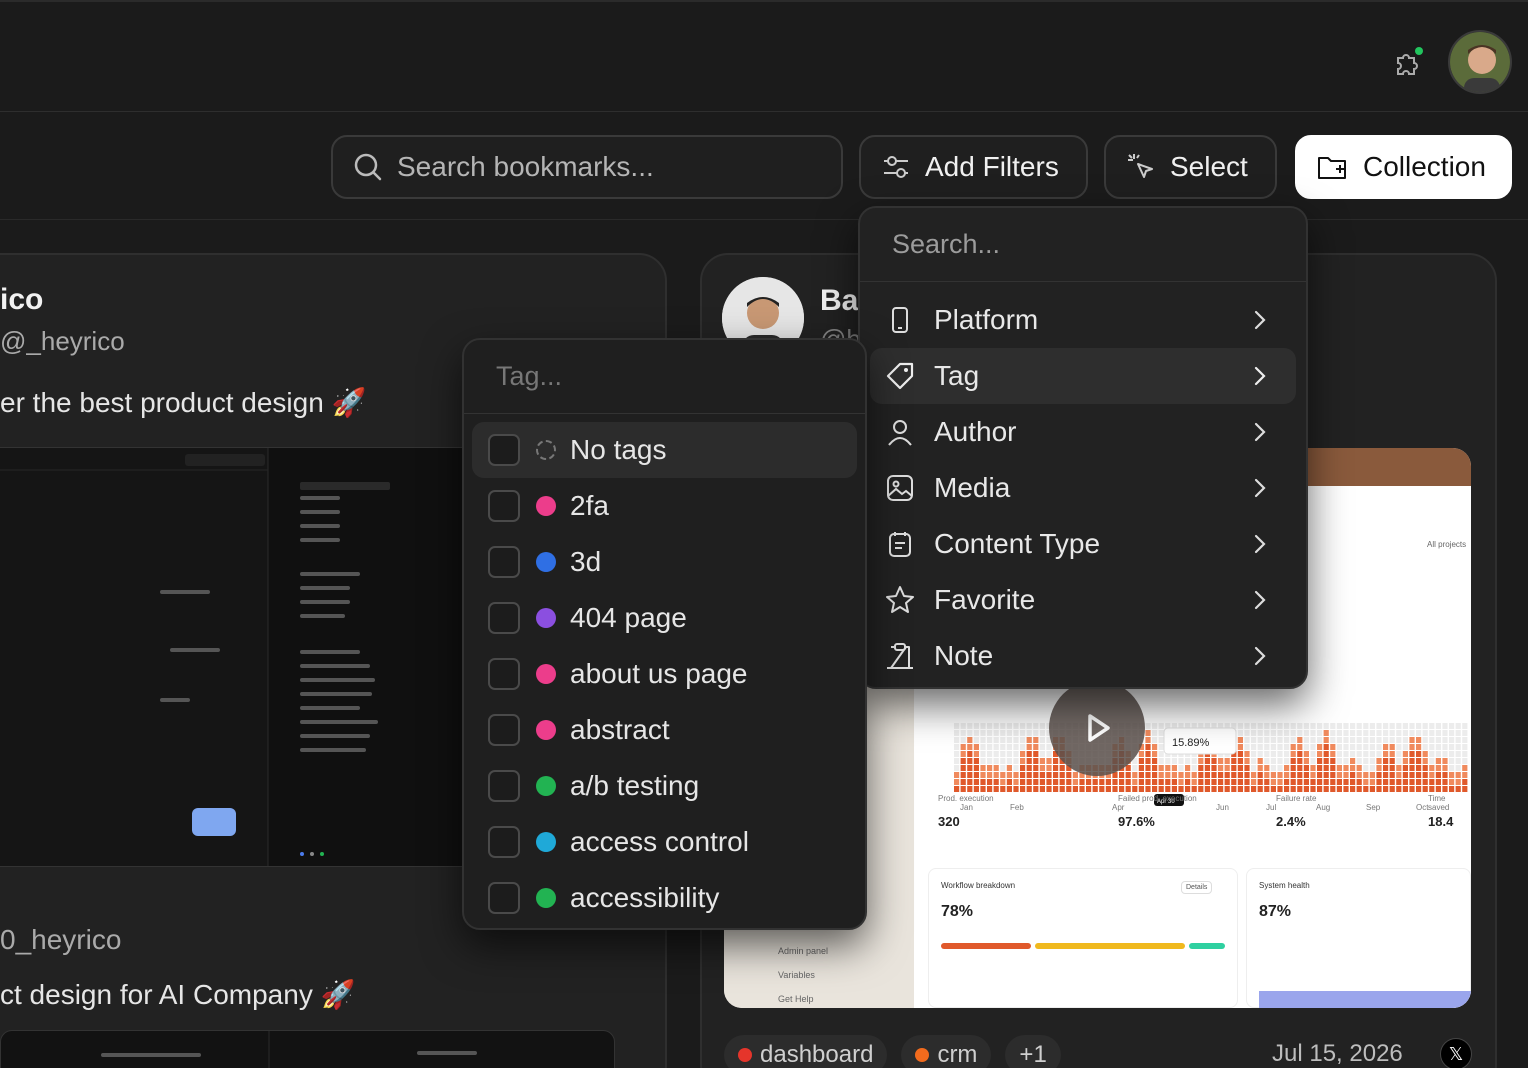 The image size is (1528, 1068). Describe the element at coordinates (607, 167) in the screenshot. I see `search-input` at that location.